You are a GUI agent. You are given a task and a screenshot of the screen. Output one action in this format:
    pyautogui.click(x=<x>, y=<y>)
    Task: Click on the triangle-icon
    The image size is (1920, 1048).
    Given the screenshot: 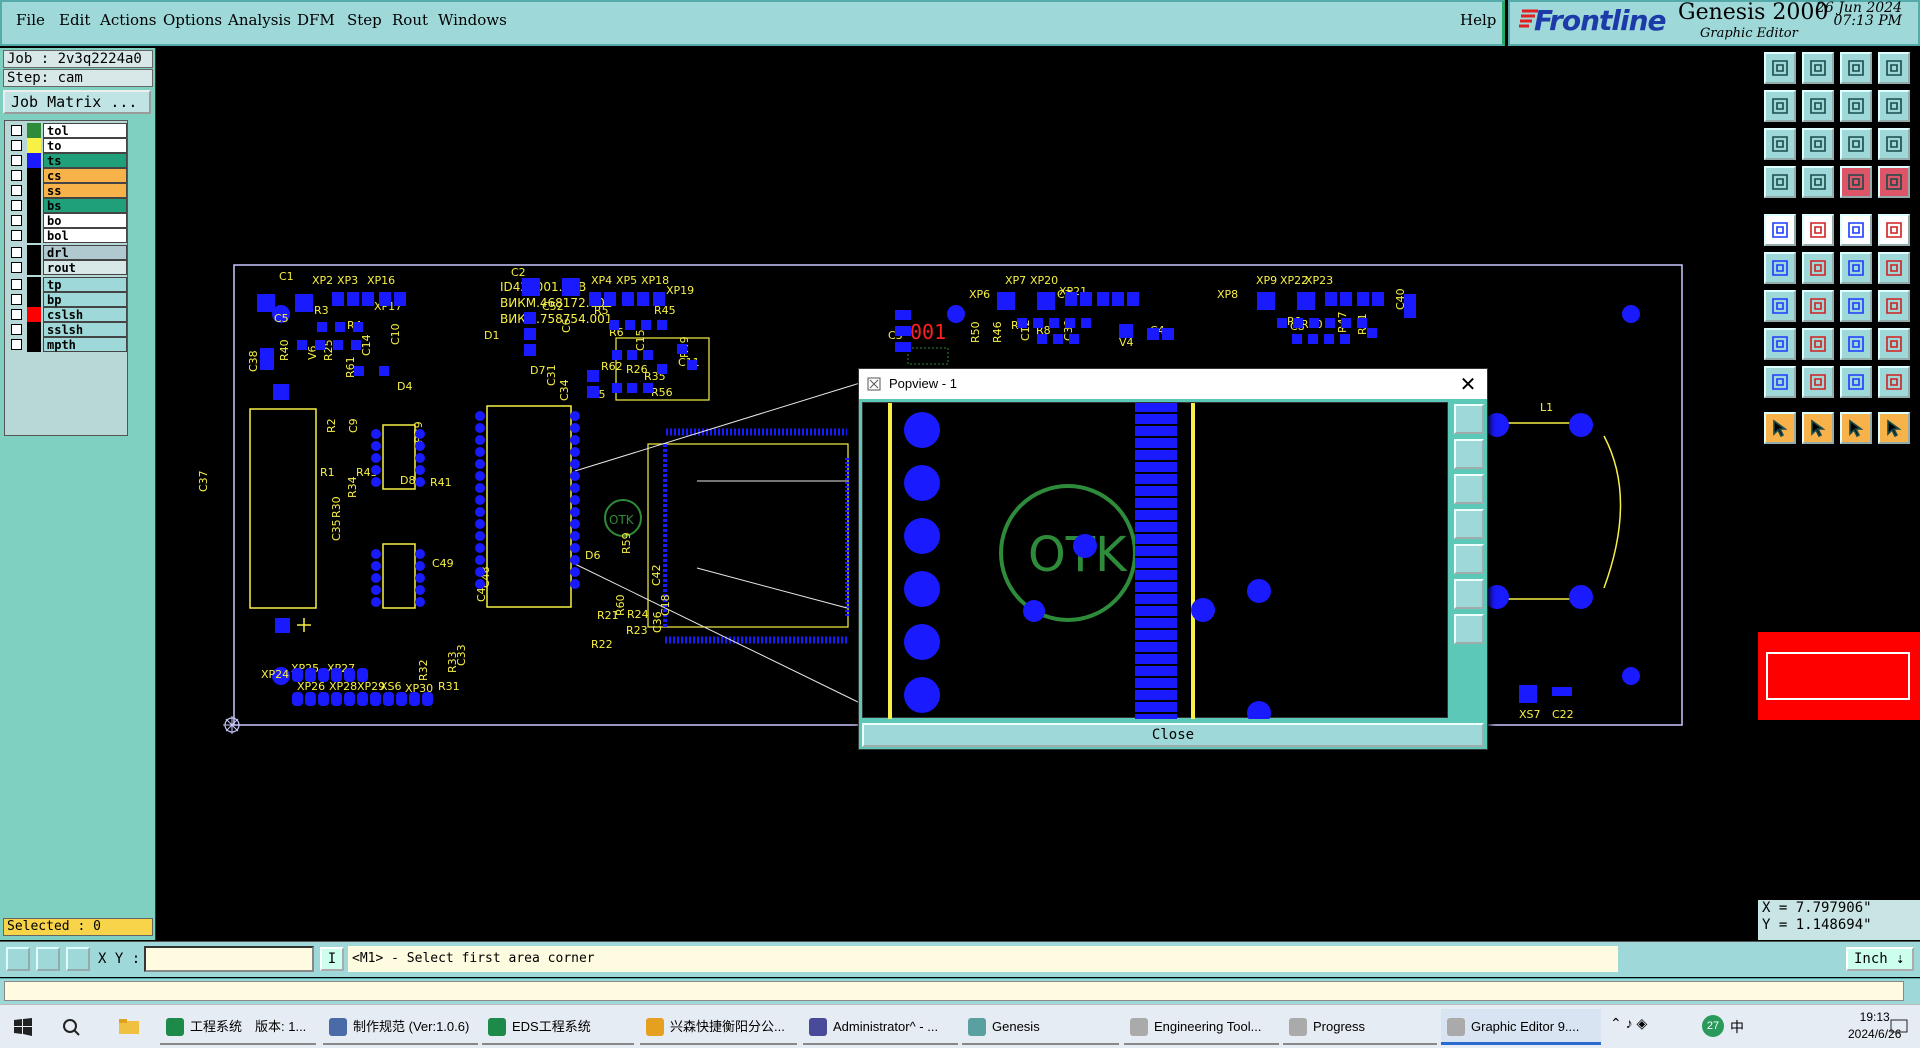 What is the action you would take?
    pyautogui.click(x=1780, y=382)
    